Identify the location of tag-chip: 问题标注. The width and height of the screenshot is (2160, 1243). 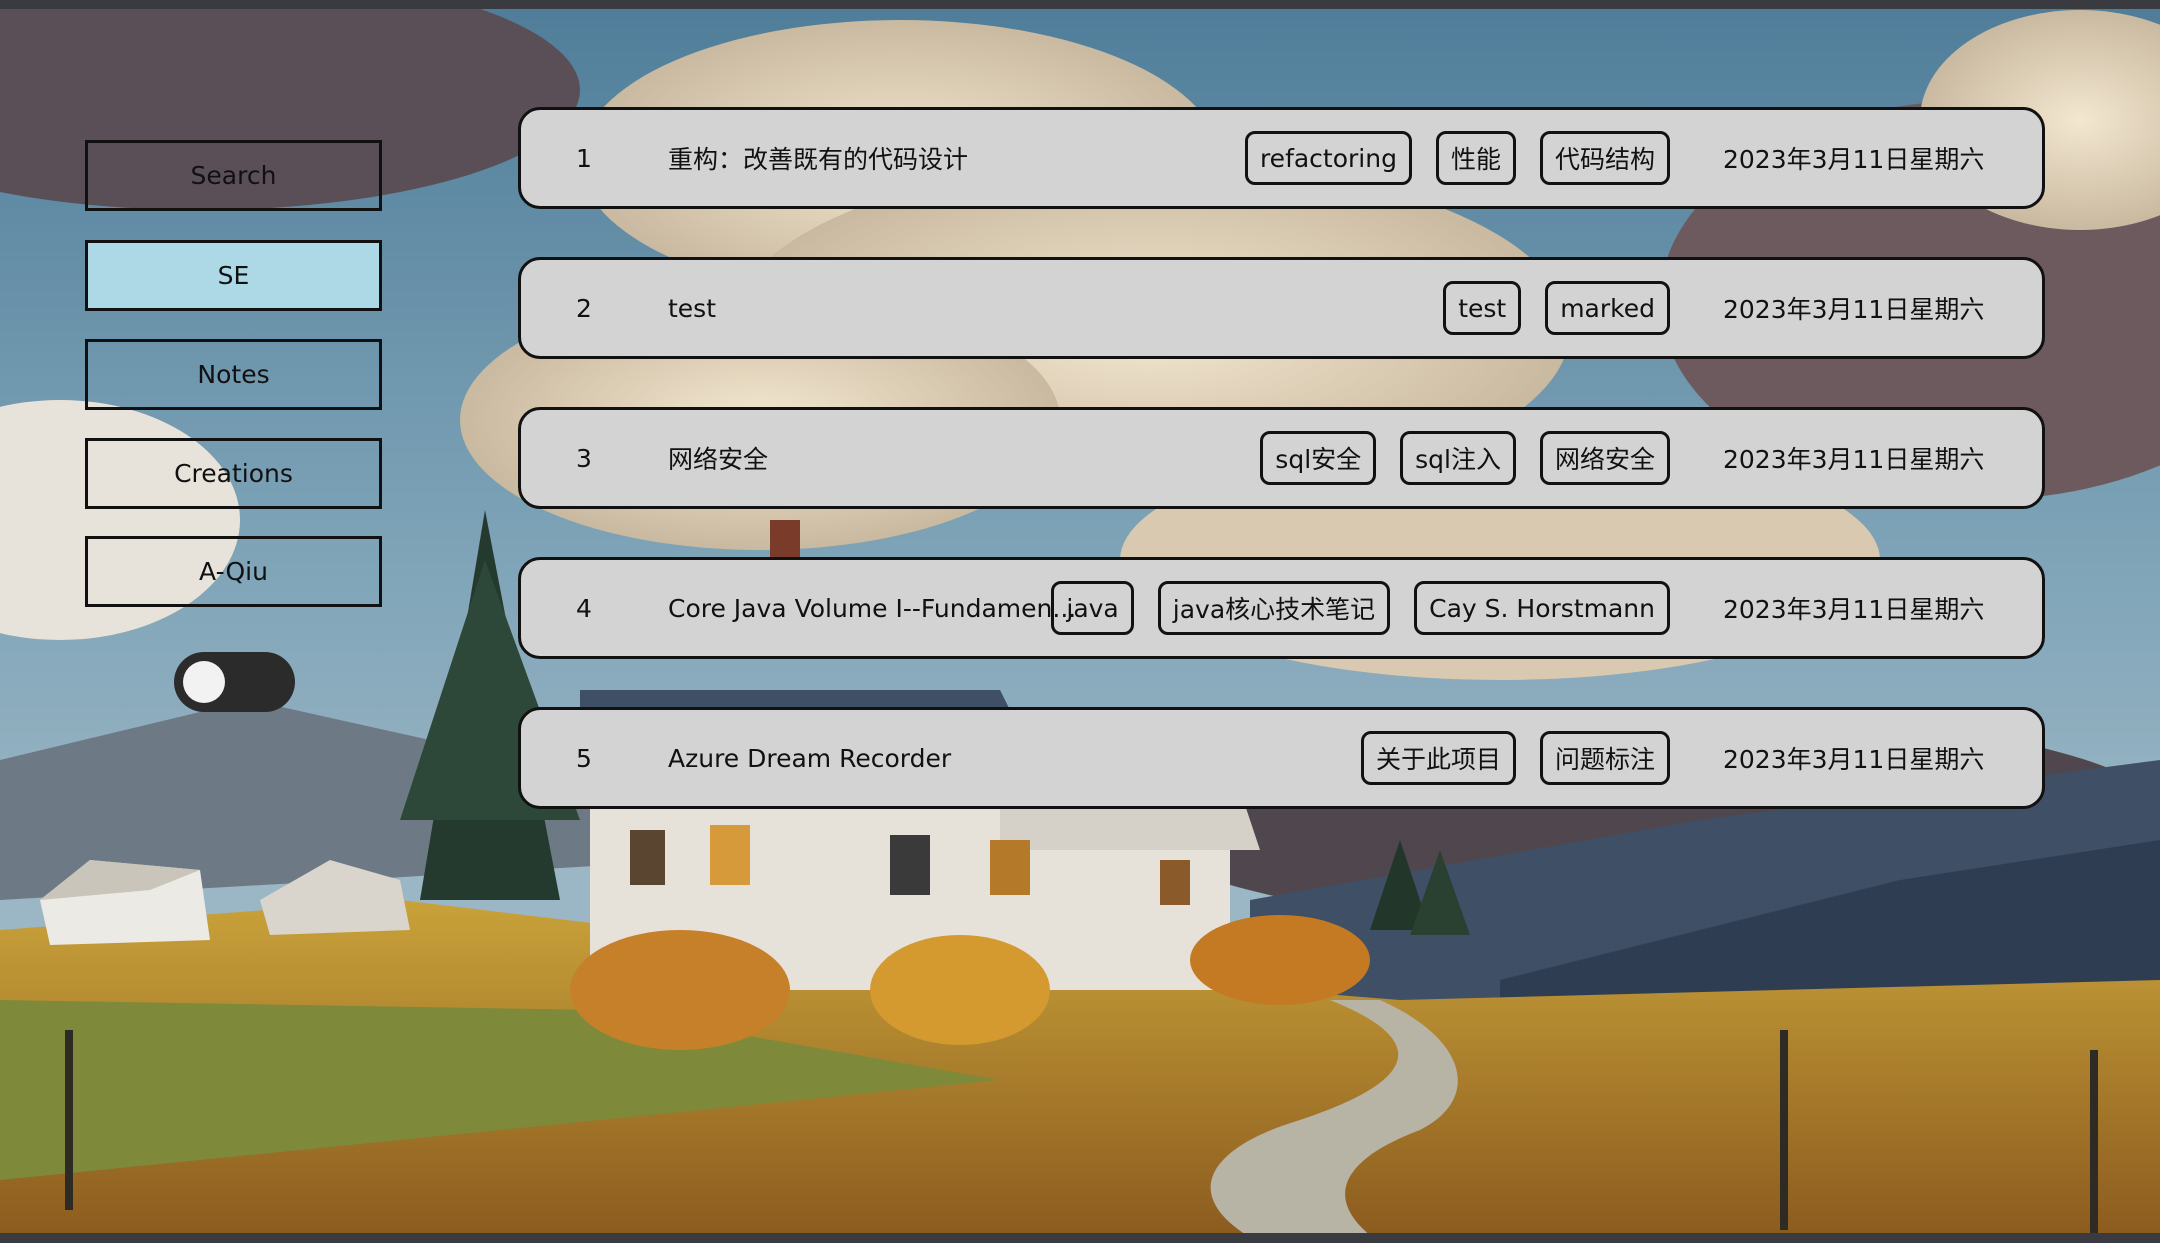
(1604, 758).